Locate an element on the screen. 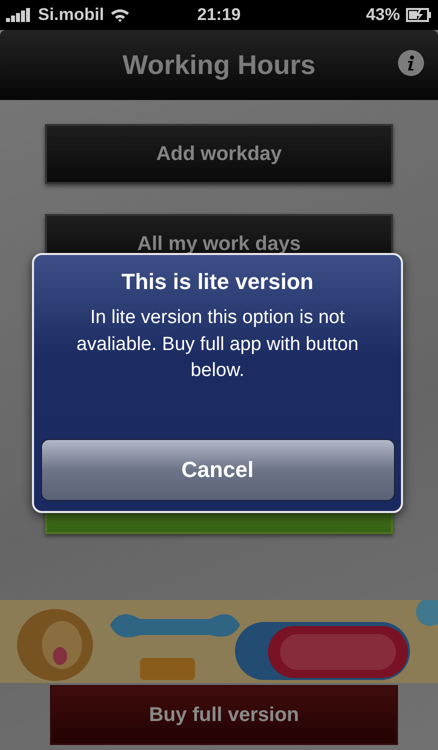 Image resolution: width=438 pixels, height=750 pixels. signal-icon is located at coordinates (19, 15).